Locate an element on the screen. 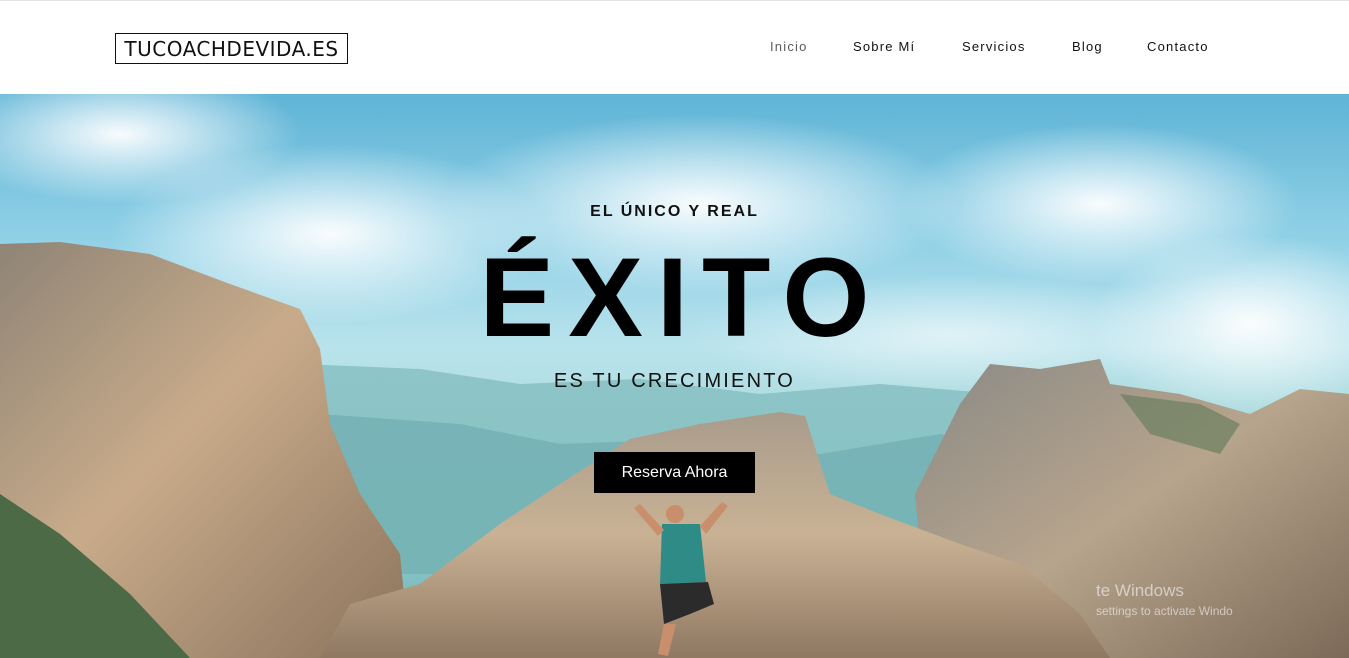 The width and height of the screenshot is (1349, 658). site-logo: TUCOACHDEVIDA.ES is located at coordinates (231, 48).